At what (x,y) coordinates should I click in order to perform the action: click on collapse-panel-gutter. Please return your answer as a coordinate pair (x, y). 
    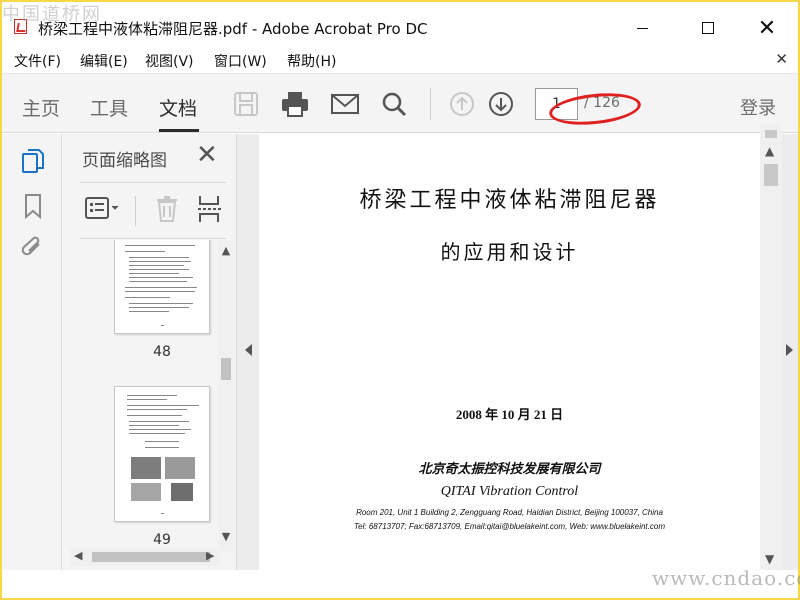
    Looking at the image, I should click on (248, 352).